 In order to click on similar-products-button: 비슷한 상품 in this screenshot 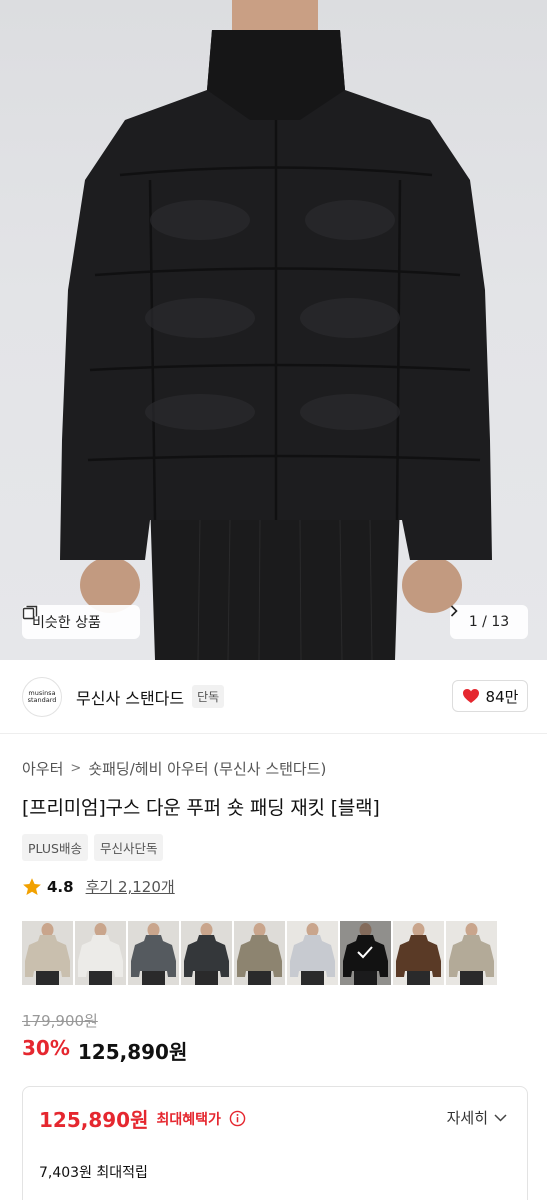, I will do `click(81, 622)`.